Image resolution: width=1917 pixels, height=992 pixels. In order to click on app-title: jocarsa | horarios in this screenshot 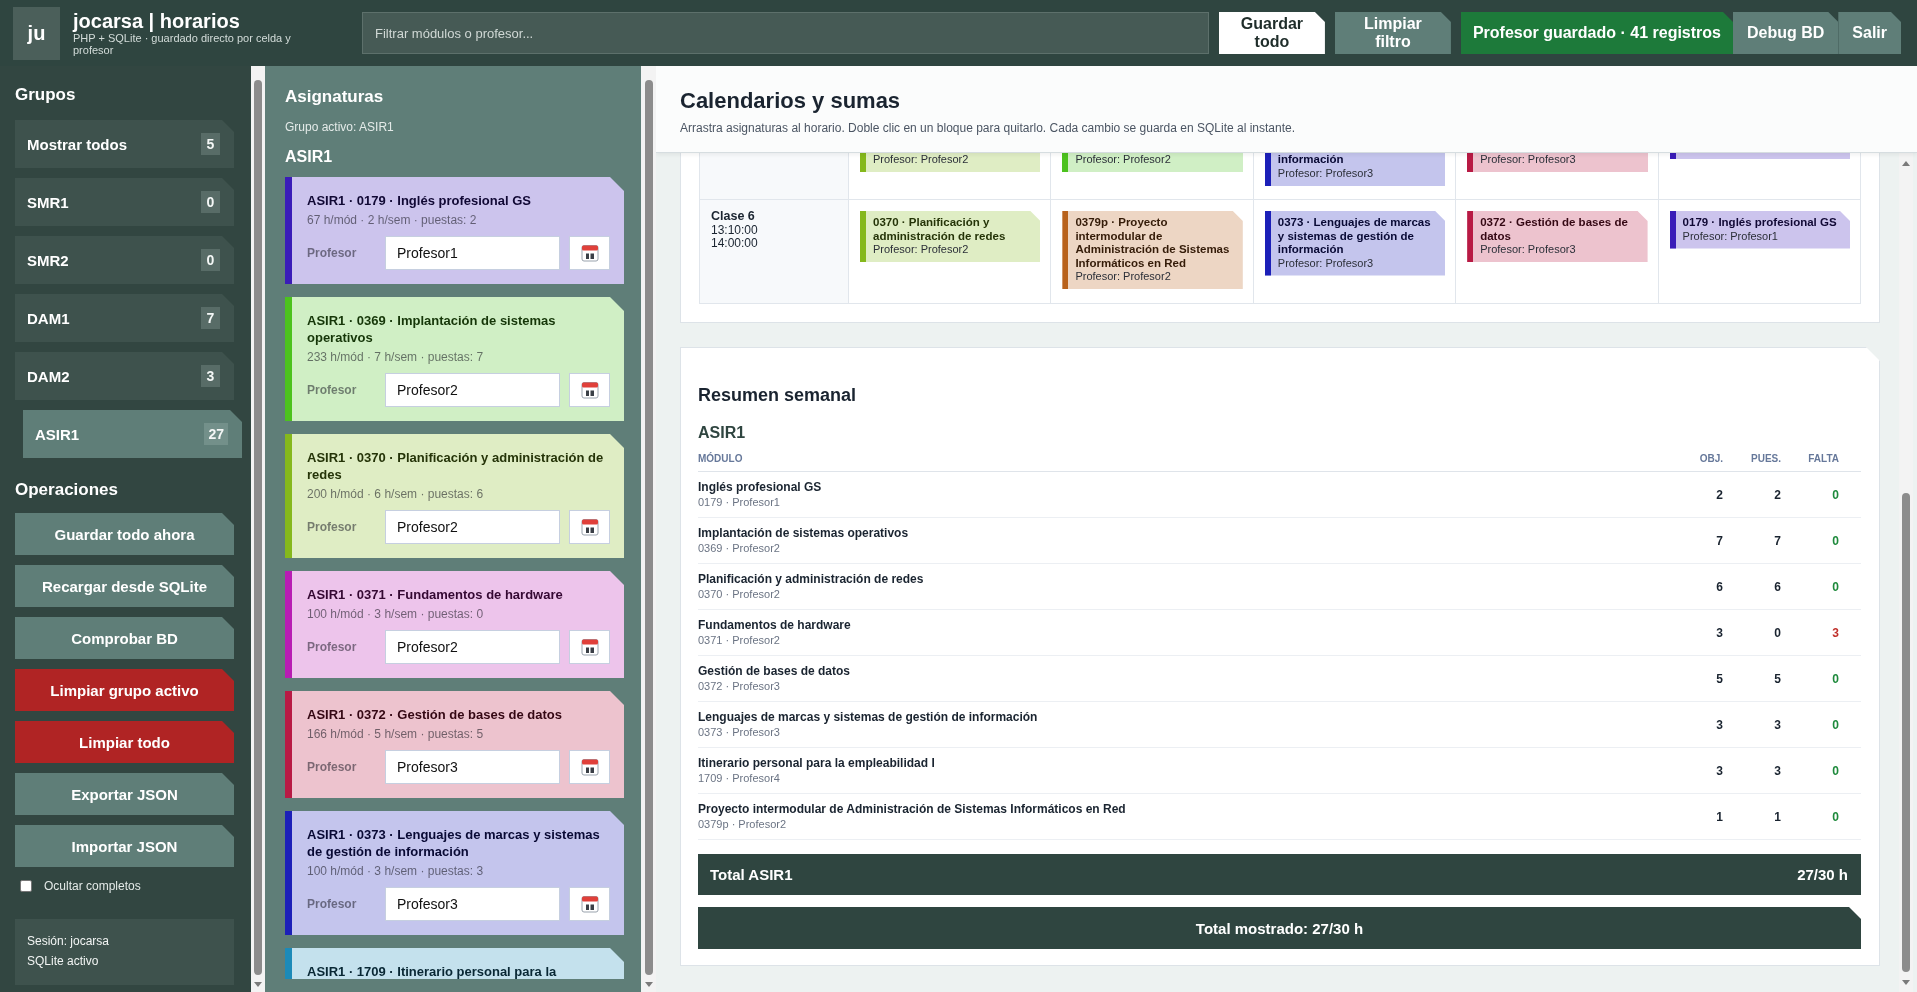, I will do `click(156, 21)`.